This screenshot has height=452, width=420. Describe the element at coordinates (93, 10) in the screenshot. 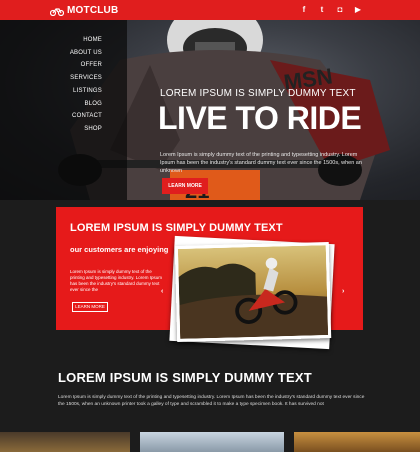

I see `brand-name: MOTCLUB` at that location.